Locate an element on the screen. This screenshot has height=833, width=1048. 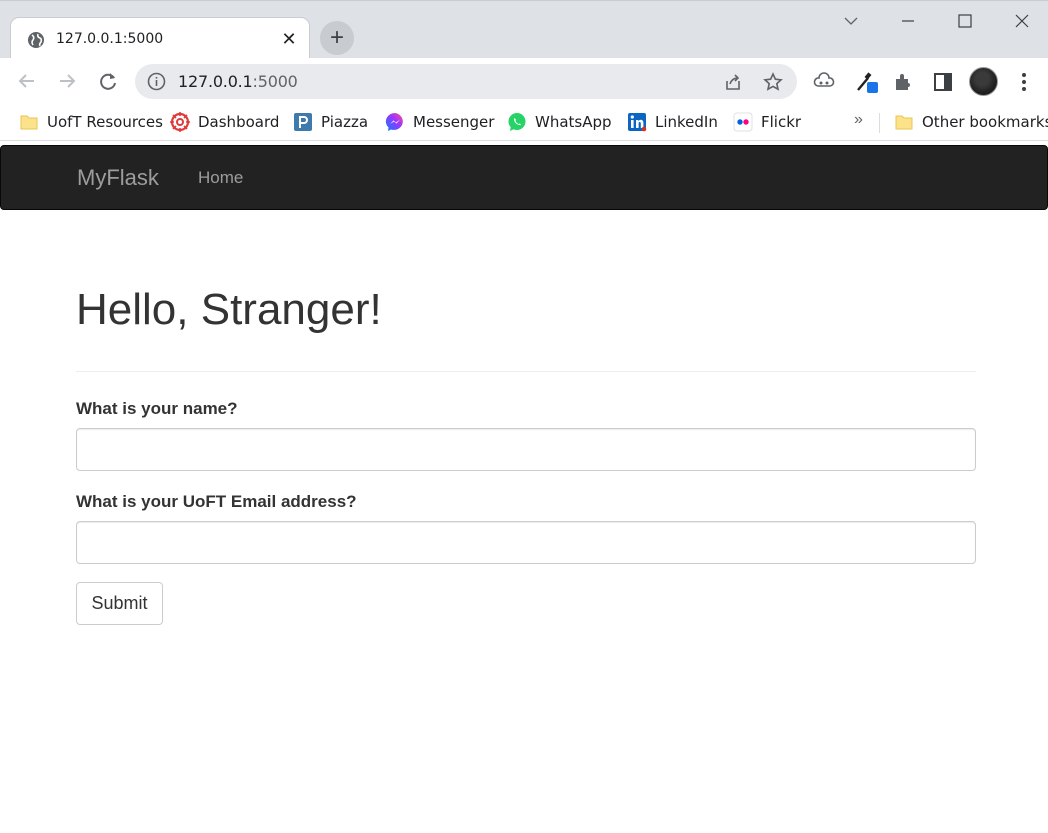
minimize-icon is located at coordinates (908, 21).